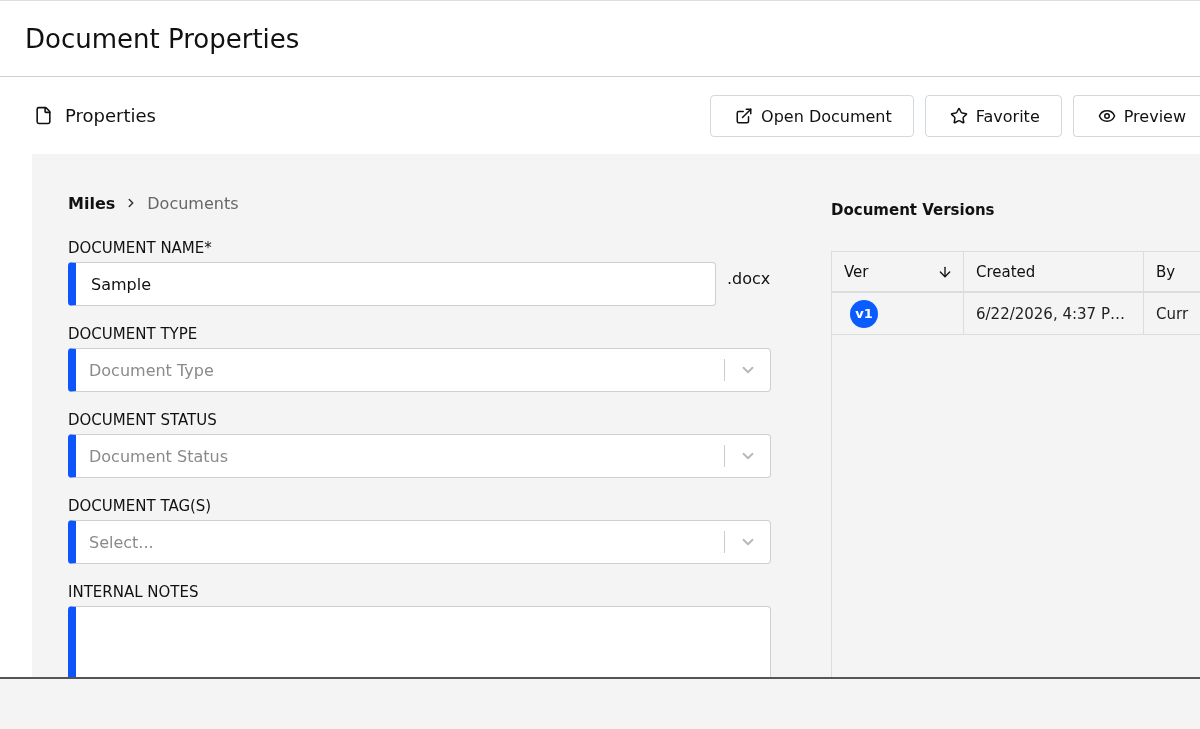  I want to click on field-label: DOCUMENT TAG(S), so click(140, 506).